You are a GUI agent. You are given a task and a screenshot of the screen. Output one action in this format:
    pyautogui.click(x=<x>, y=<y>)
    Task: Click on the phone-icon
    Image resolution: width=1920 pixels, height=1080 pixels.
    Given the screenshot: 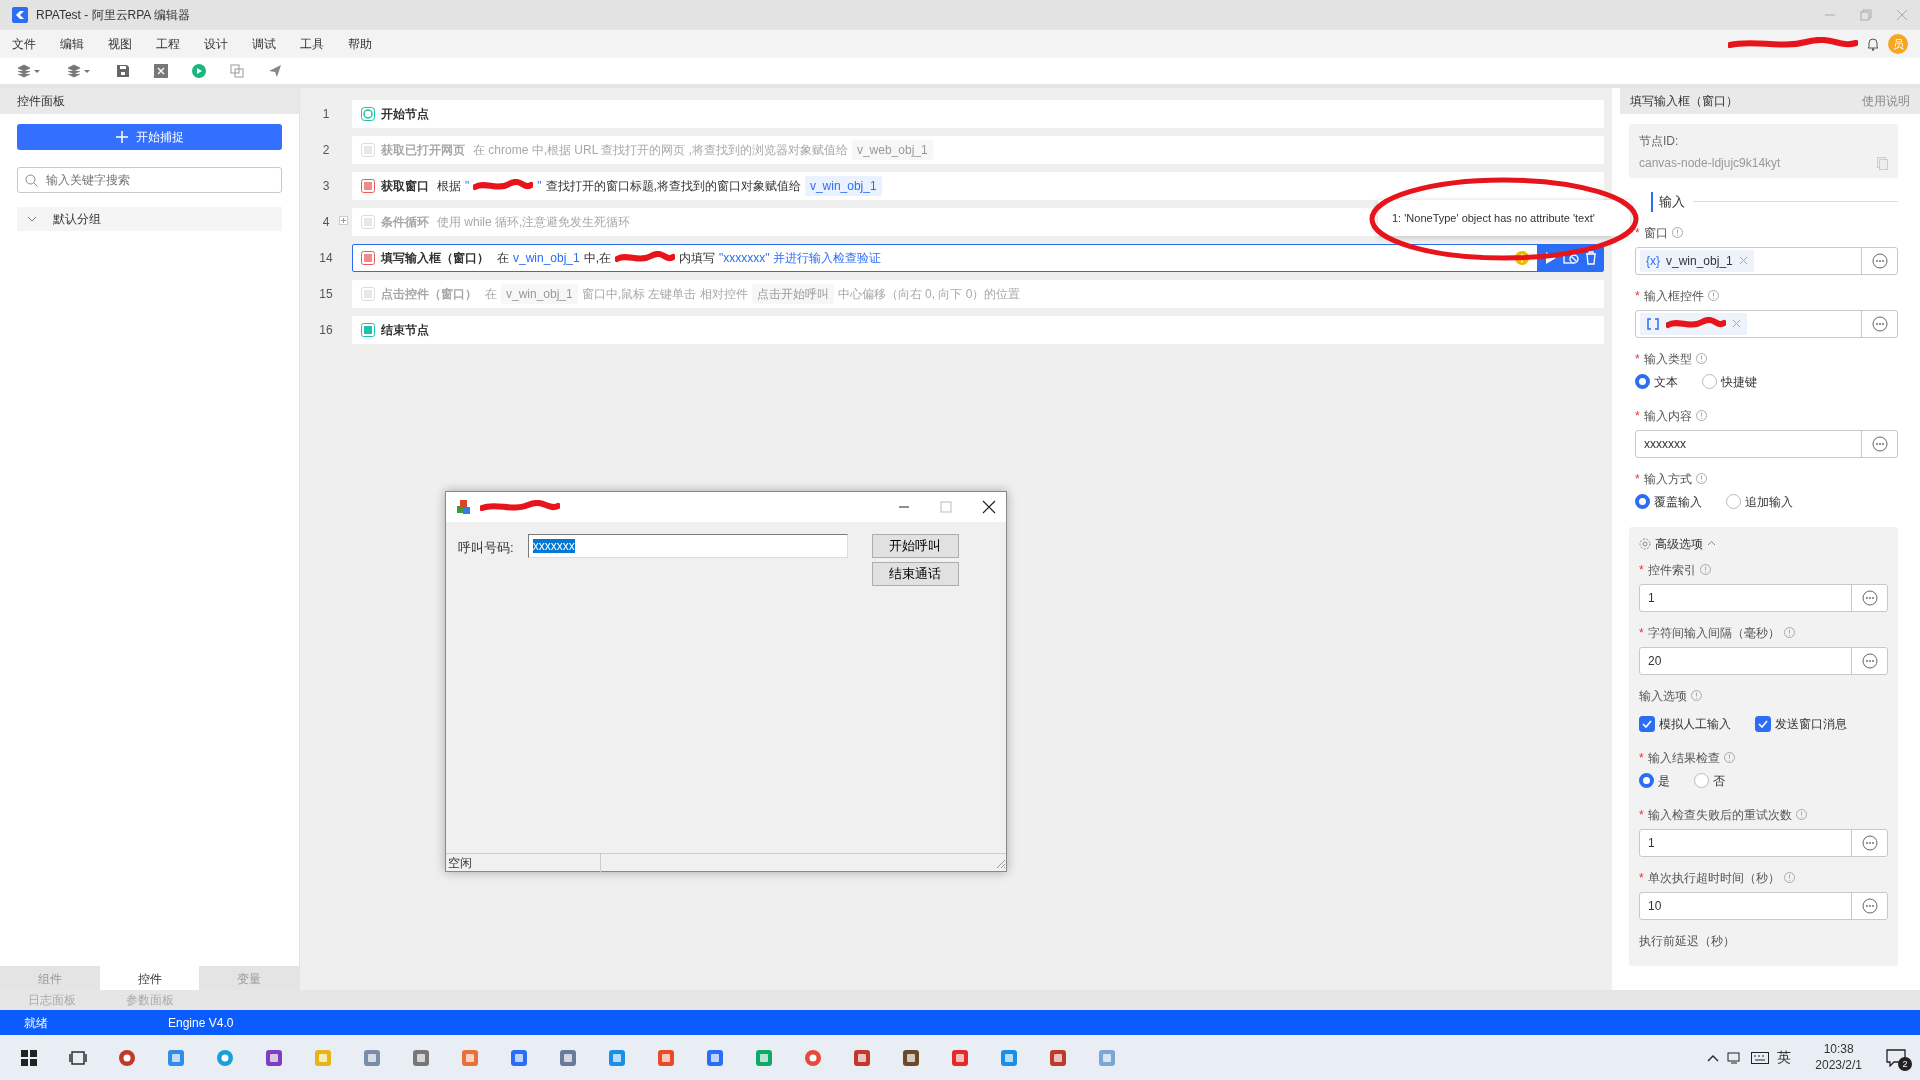 What is the action you would take?
    pyautogui.click(x=959, y=1057)
    